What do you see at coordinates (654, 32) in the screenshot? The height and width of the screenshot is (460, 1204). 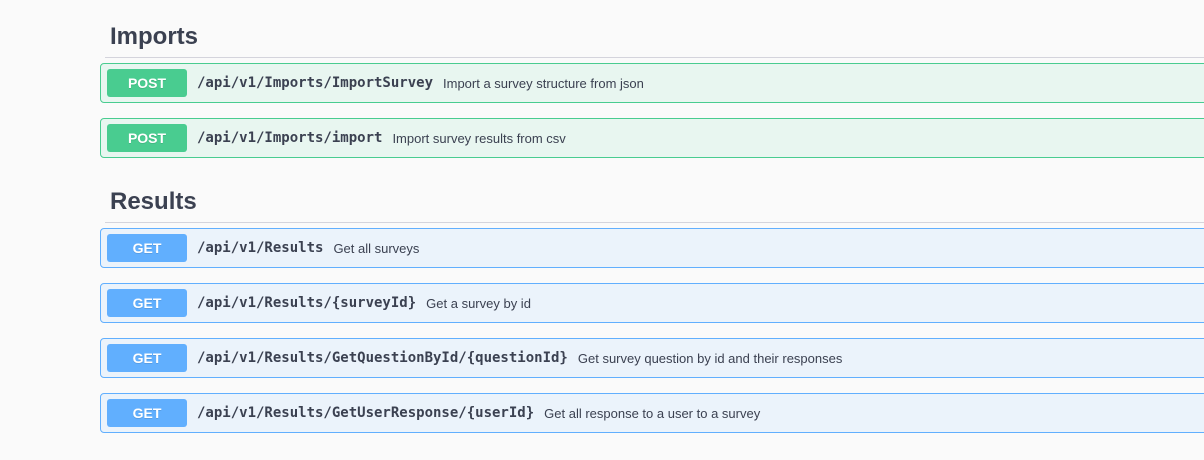 I see `section-header-imports: Imports` at bounding box center [654, 32].